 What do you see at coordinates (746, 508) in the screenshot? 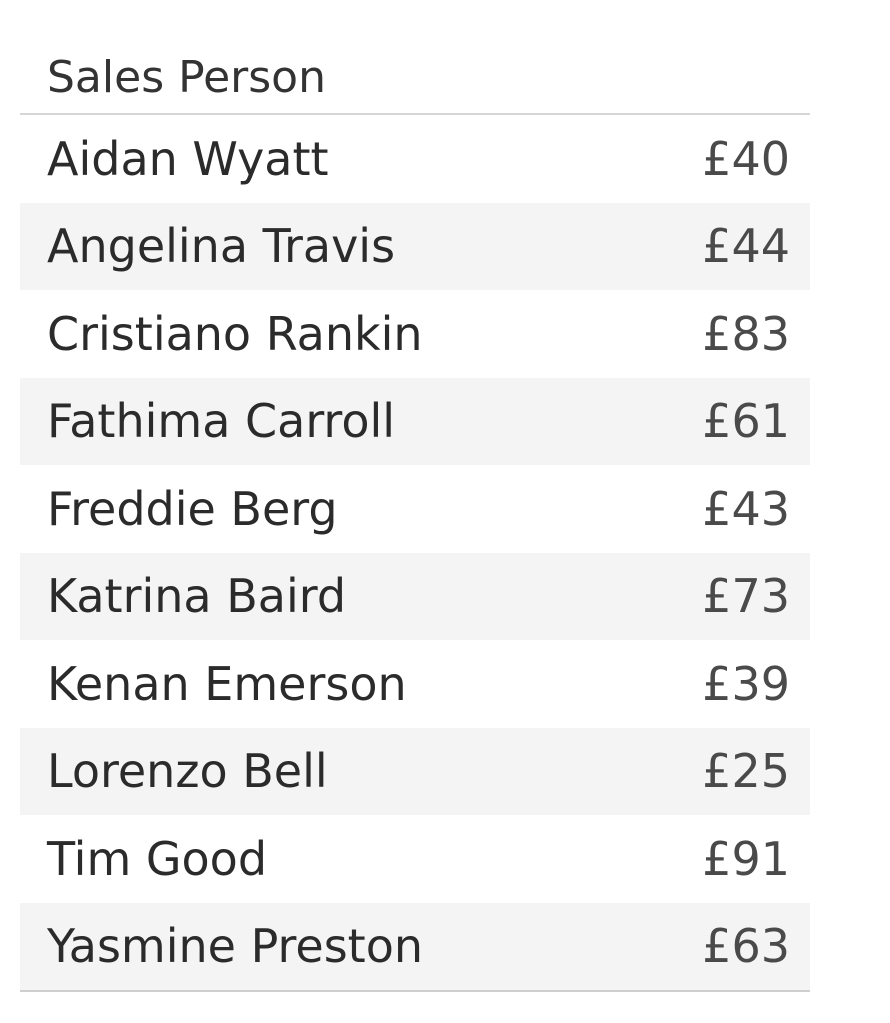
I see `sales-value: £43` at bounding box center [746, 508].